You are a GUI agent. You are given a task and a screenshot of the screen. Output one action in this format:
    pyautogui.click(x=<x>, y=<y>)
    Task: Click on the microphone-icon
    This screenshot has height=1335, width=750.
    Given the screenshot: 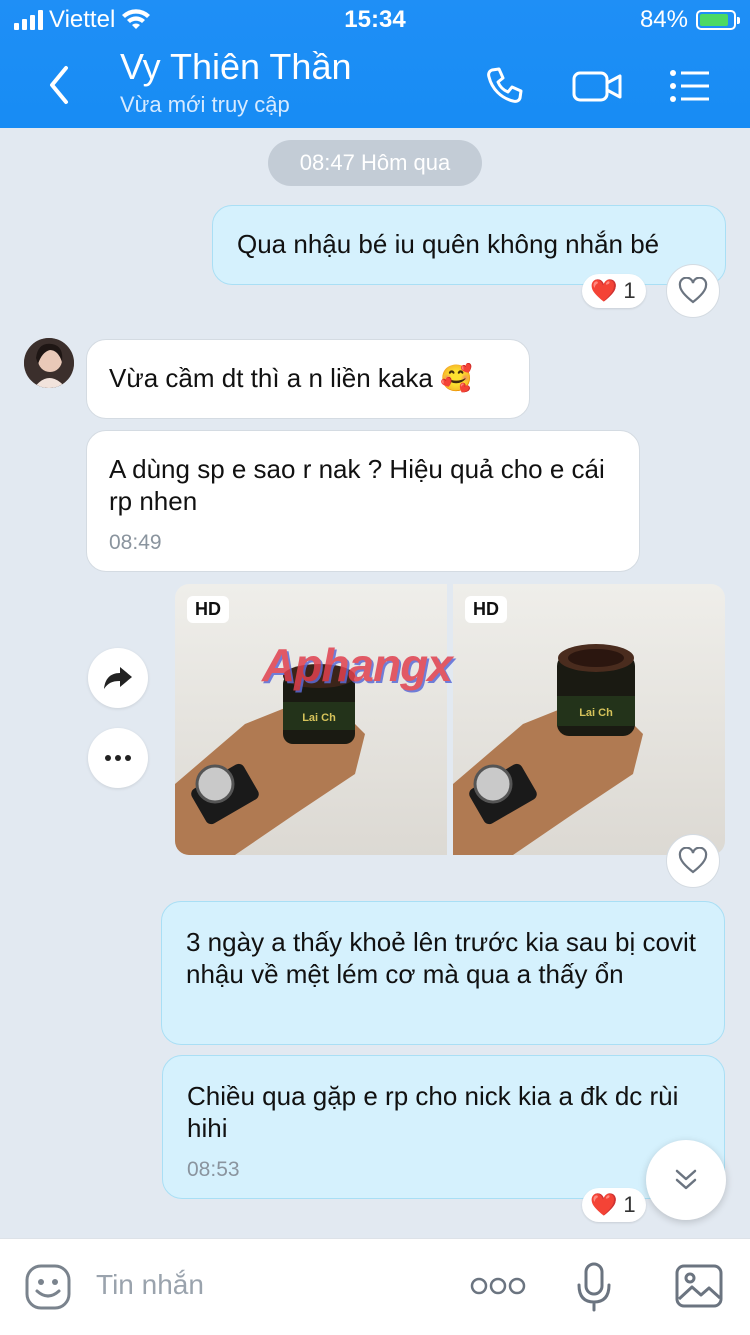 What is the action you would take?
    pyautogui.click(x=594, y=1287)
    